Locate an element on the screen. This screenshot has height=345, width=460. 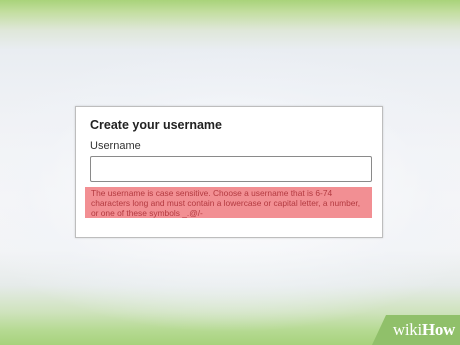
username-label: Username is located at coordinates (115, 146).